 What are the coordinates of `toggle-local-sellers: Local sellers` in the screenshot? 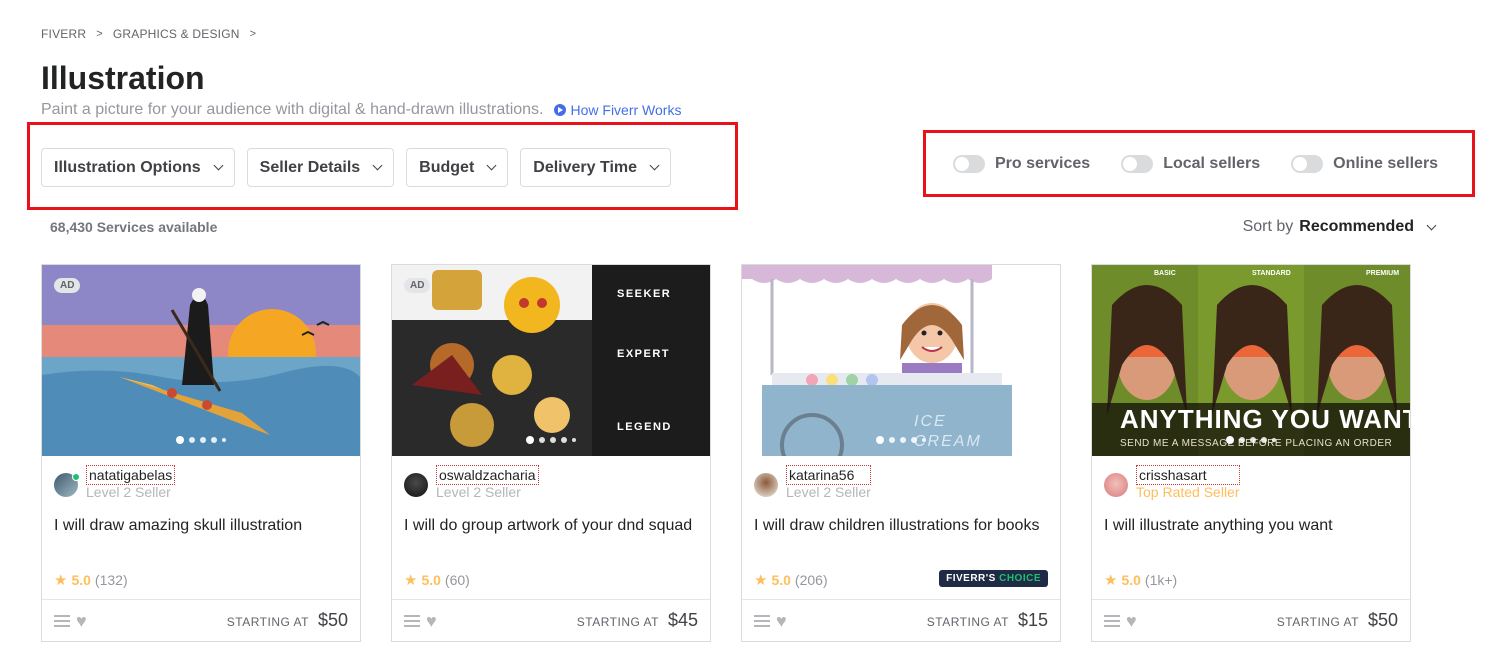 It's located at (1190, 164).